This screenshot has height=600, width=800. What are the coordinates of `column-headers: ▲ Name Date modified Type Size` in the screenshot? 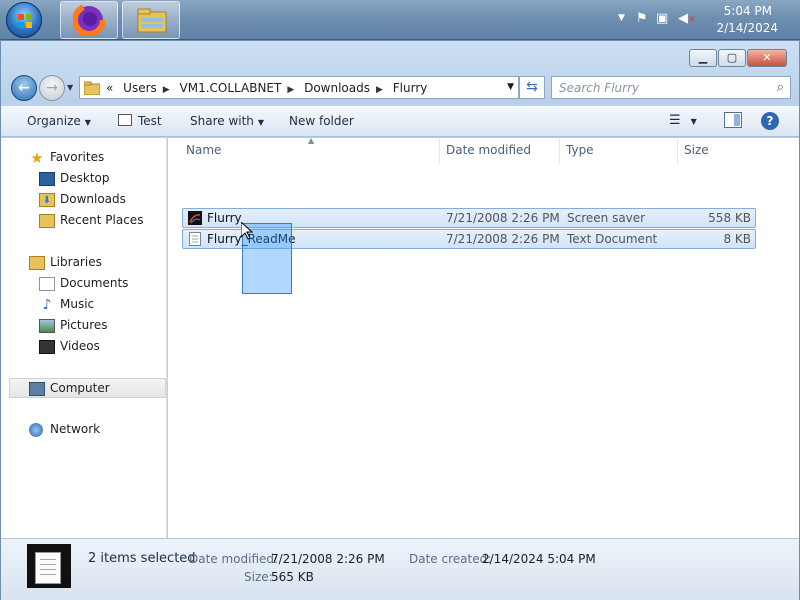 It's located at (470, 151).